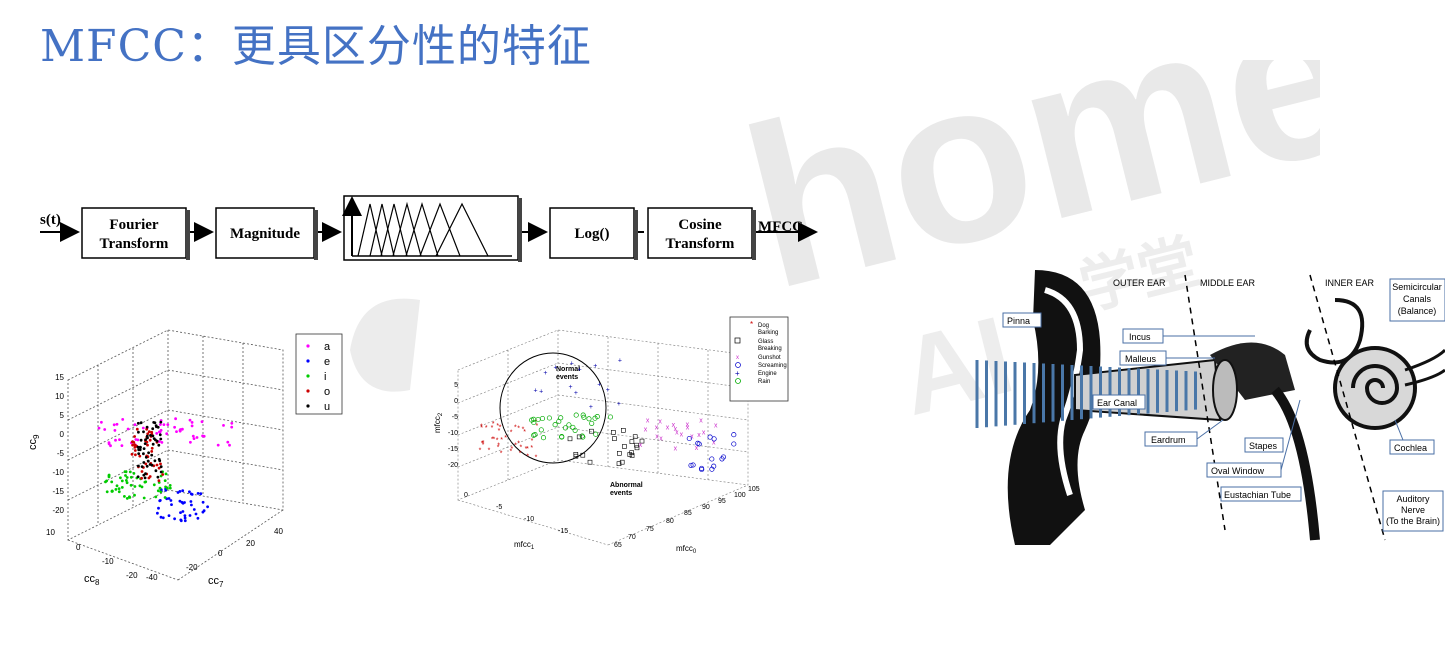 This screenshot has height=649, width=1451. What do you see at coordinates (1413, 510) in the screenshot?
I see `auditory-label-2: Nerve` at bounding box center [1413, 510].